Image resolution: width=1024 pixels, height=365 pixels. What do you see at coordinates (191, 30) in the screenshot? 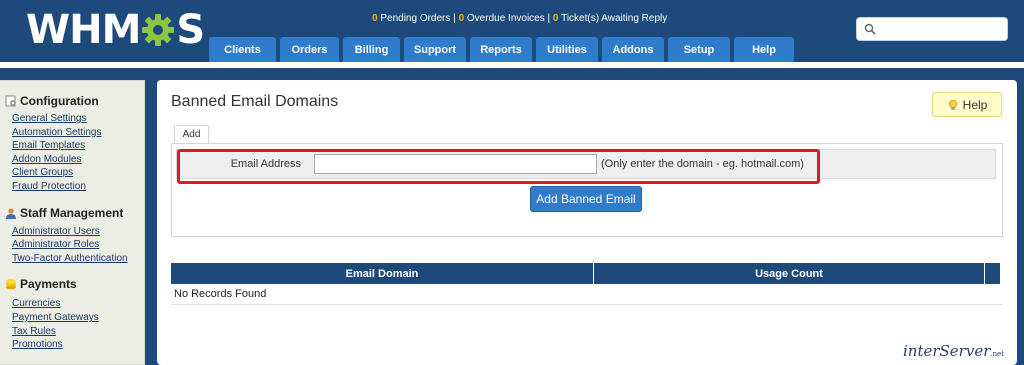
I see `logo-text-right: S` at bounding box center [191, 30].